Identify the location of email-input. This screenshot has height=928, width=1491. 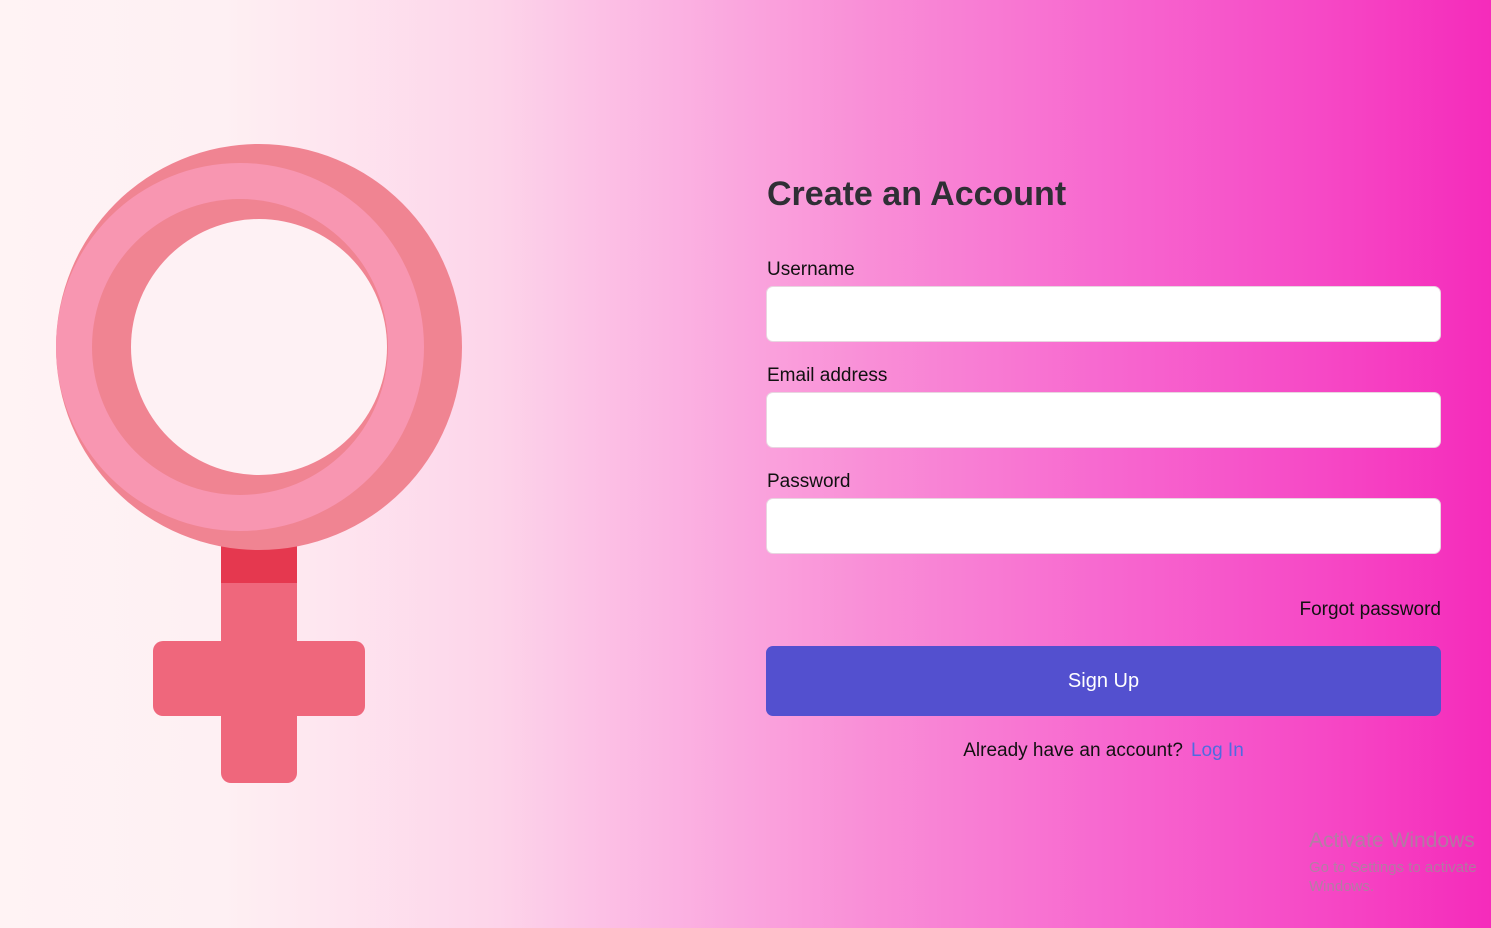
(1103, 420).